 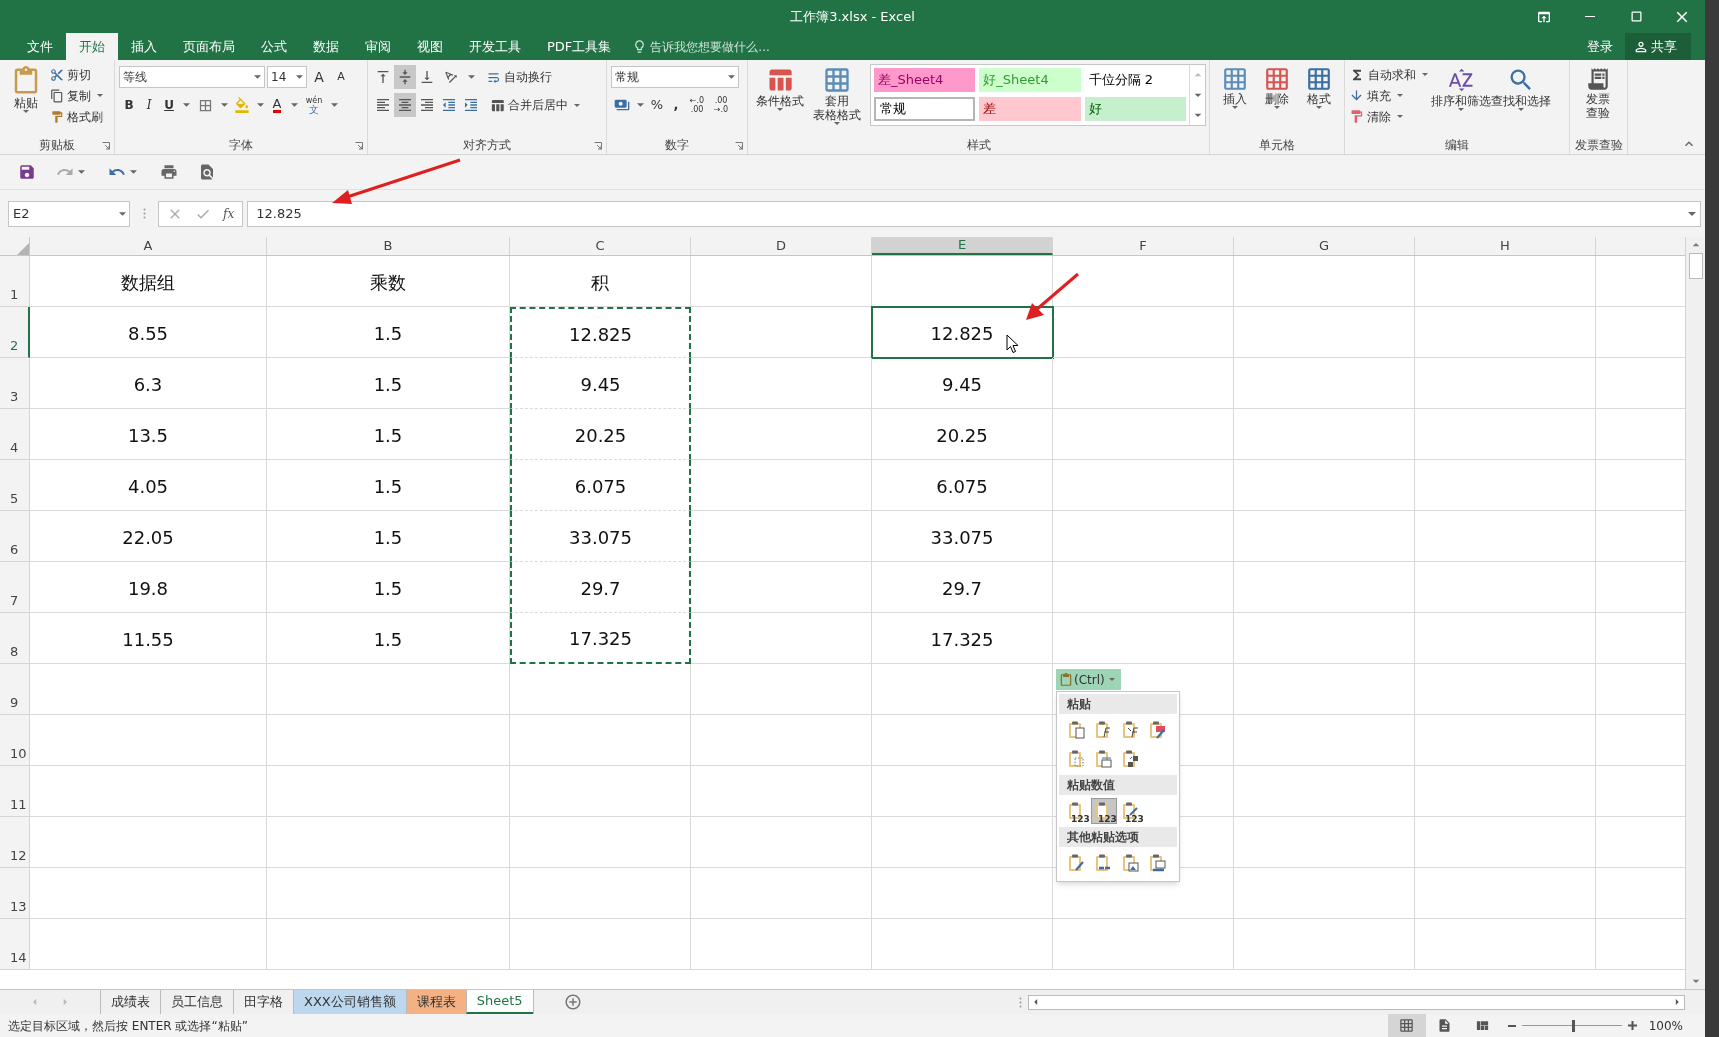 What do you see at coordinates (962, 638) in the screenshot?
I see `table-cell: 17.325` at bounding box center [962, 638].